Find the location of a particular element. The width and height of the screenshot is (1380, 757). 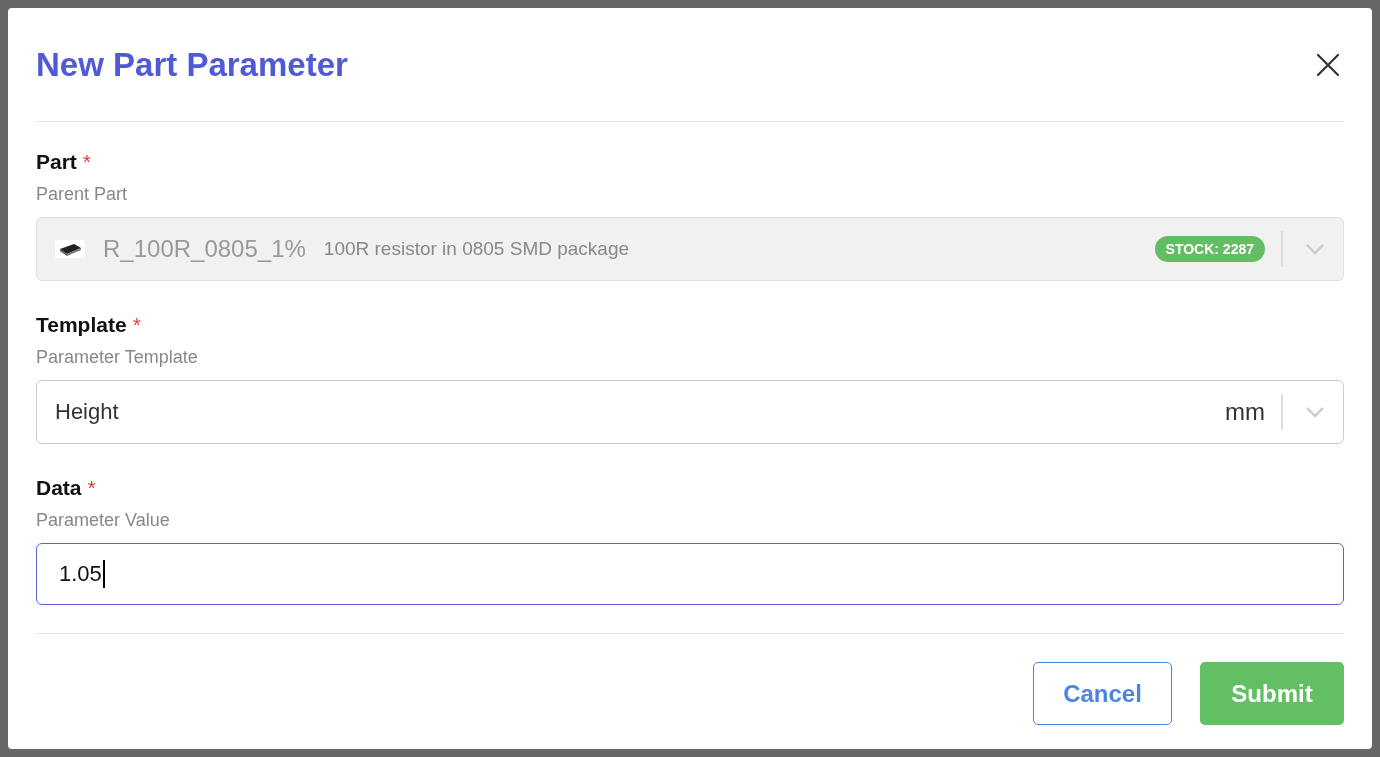

resistor-chip-icon is located at coordinates (70, 249).